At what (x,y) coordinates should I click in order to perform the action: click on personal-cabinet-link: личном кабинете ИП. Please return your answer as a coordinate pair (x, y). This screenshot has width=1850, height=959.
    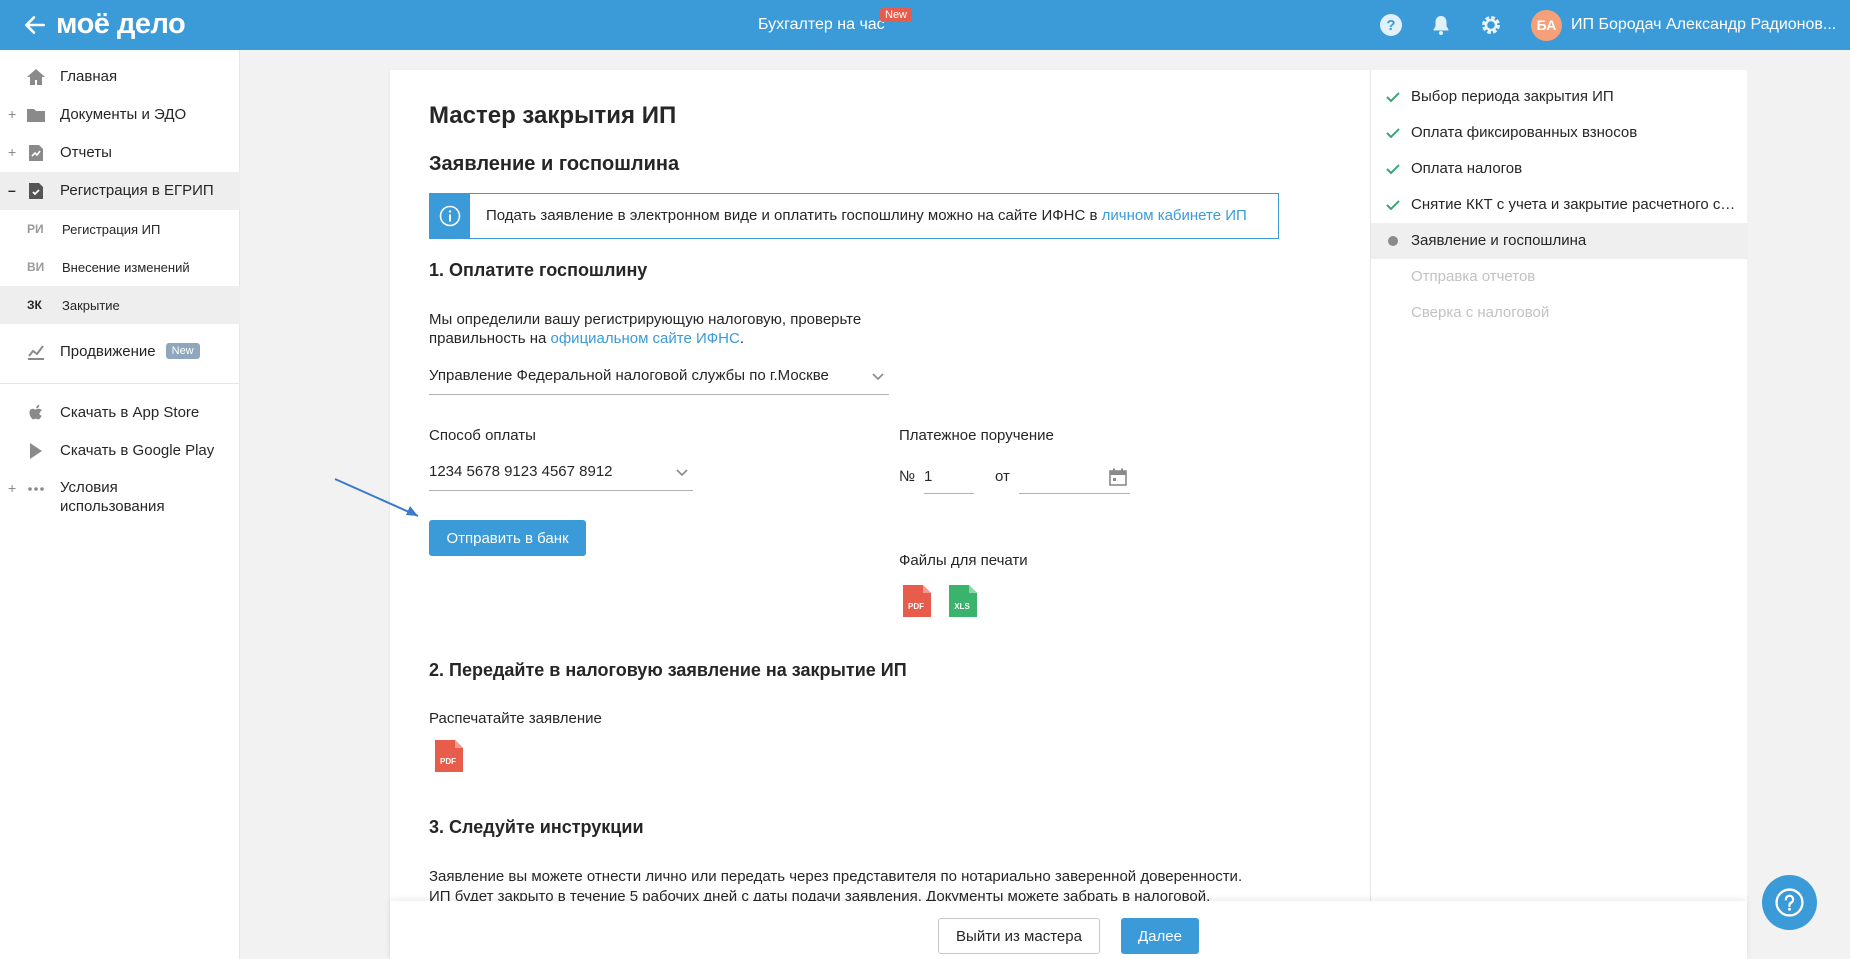
    Looking at the image, I should click on (1174, 215).